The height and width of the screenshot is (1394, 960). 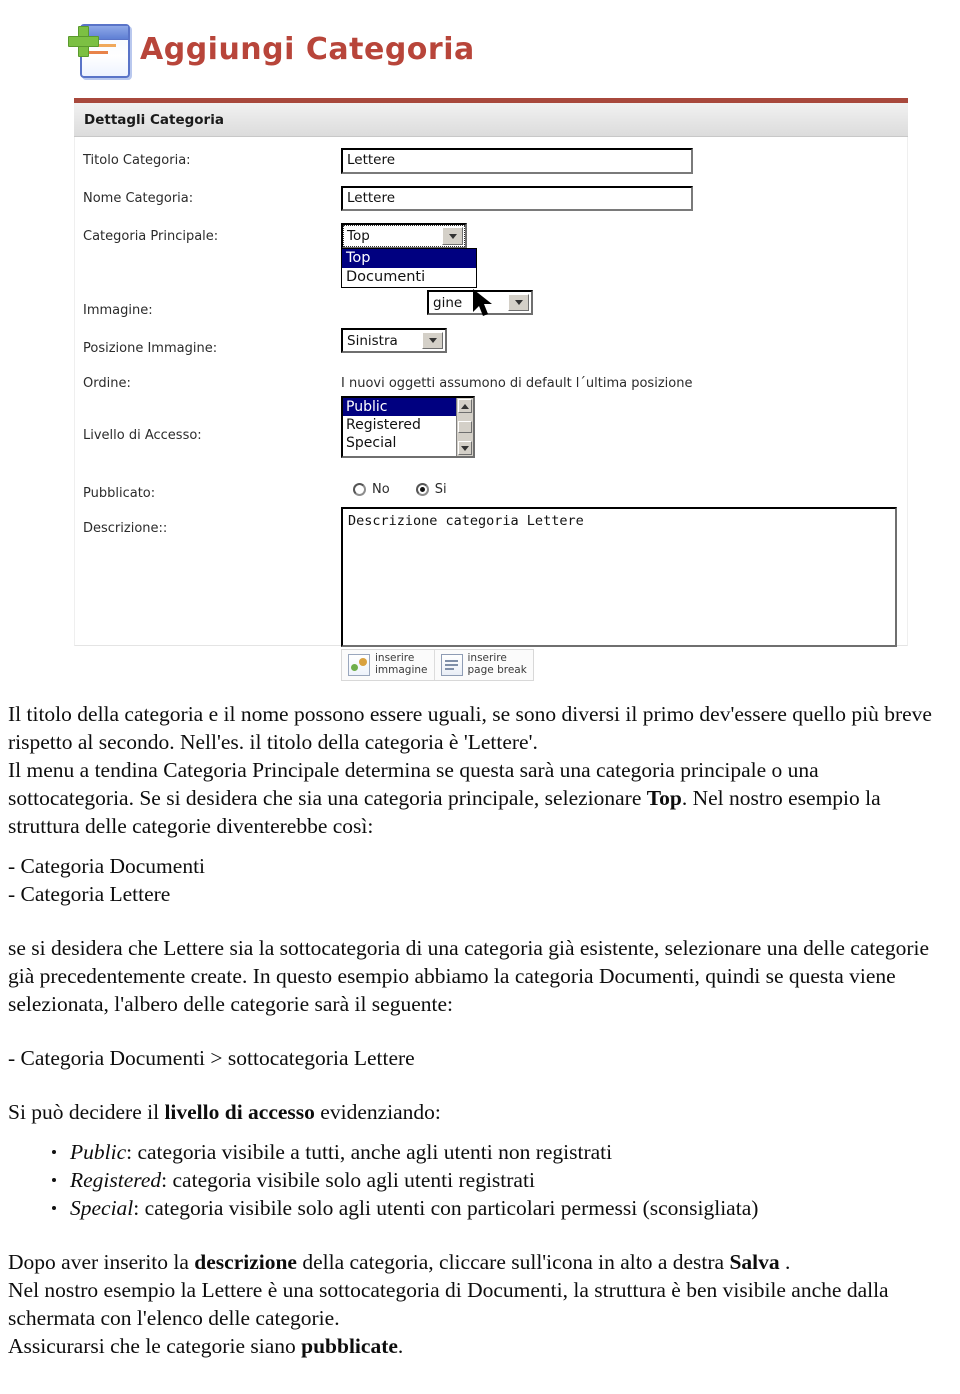 What do you see at coordinates (138, 198) in the screenshot?
I see `label-nome-categoria: Nome Categoria:` at bounding box center [138, 198].